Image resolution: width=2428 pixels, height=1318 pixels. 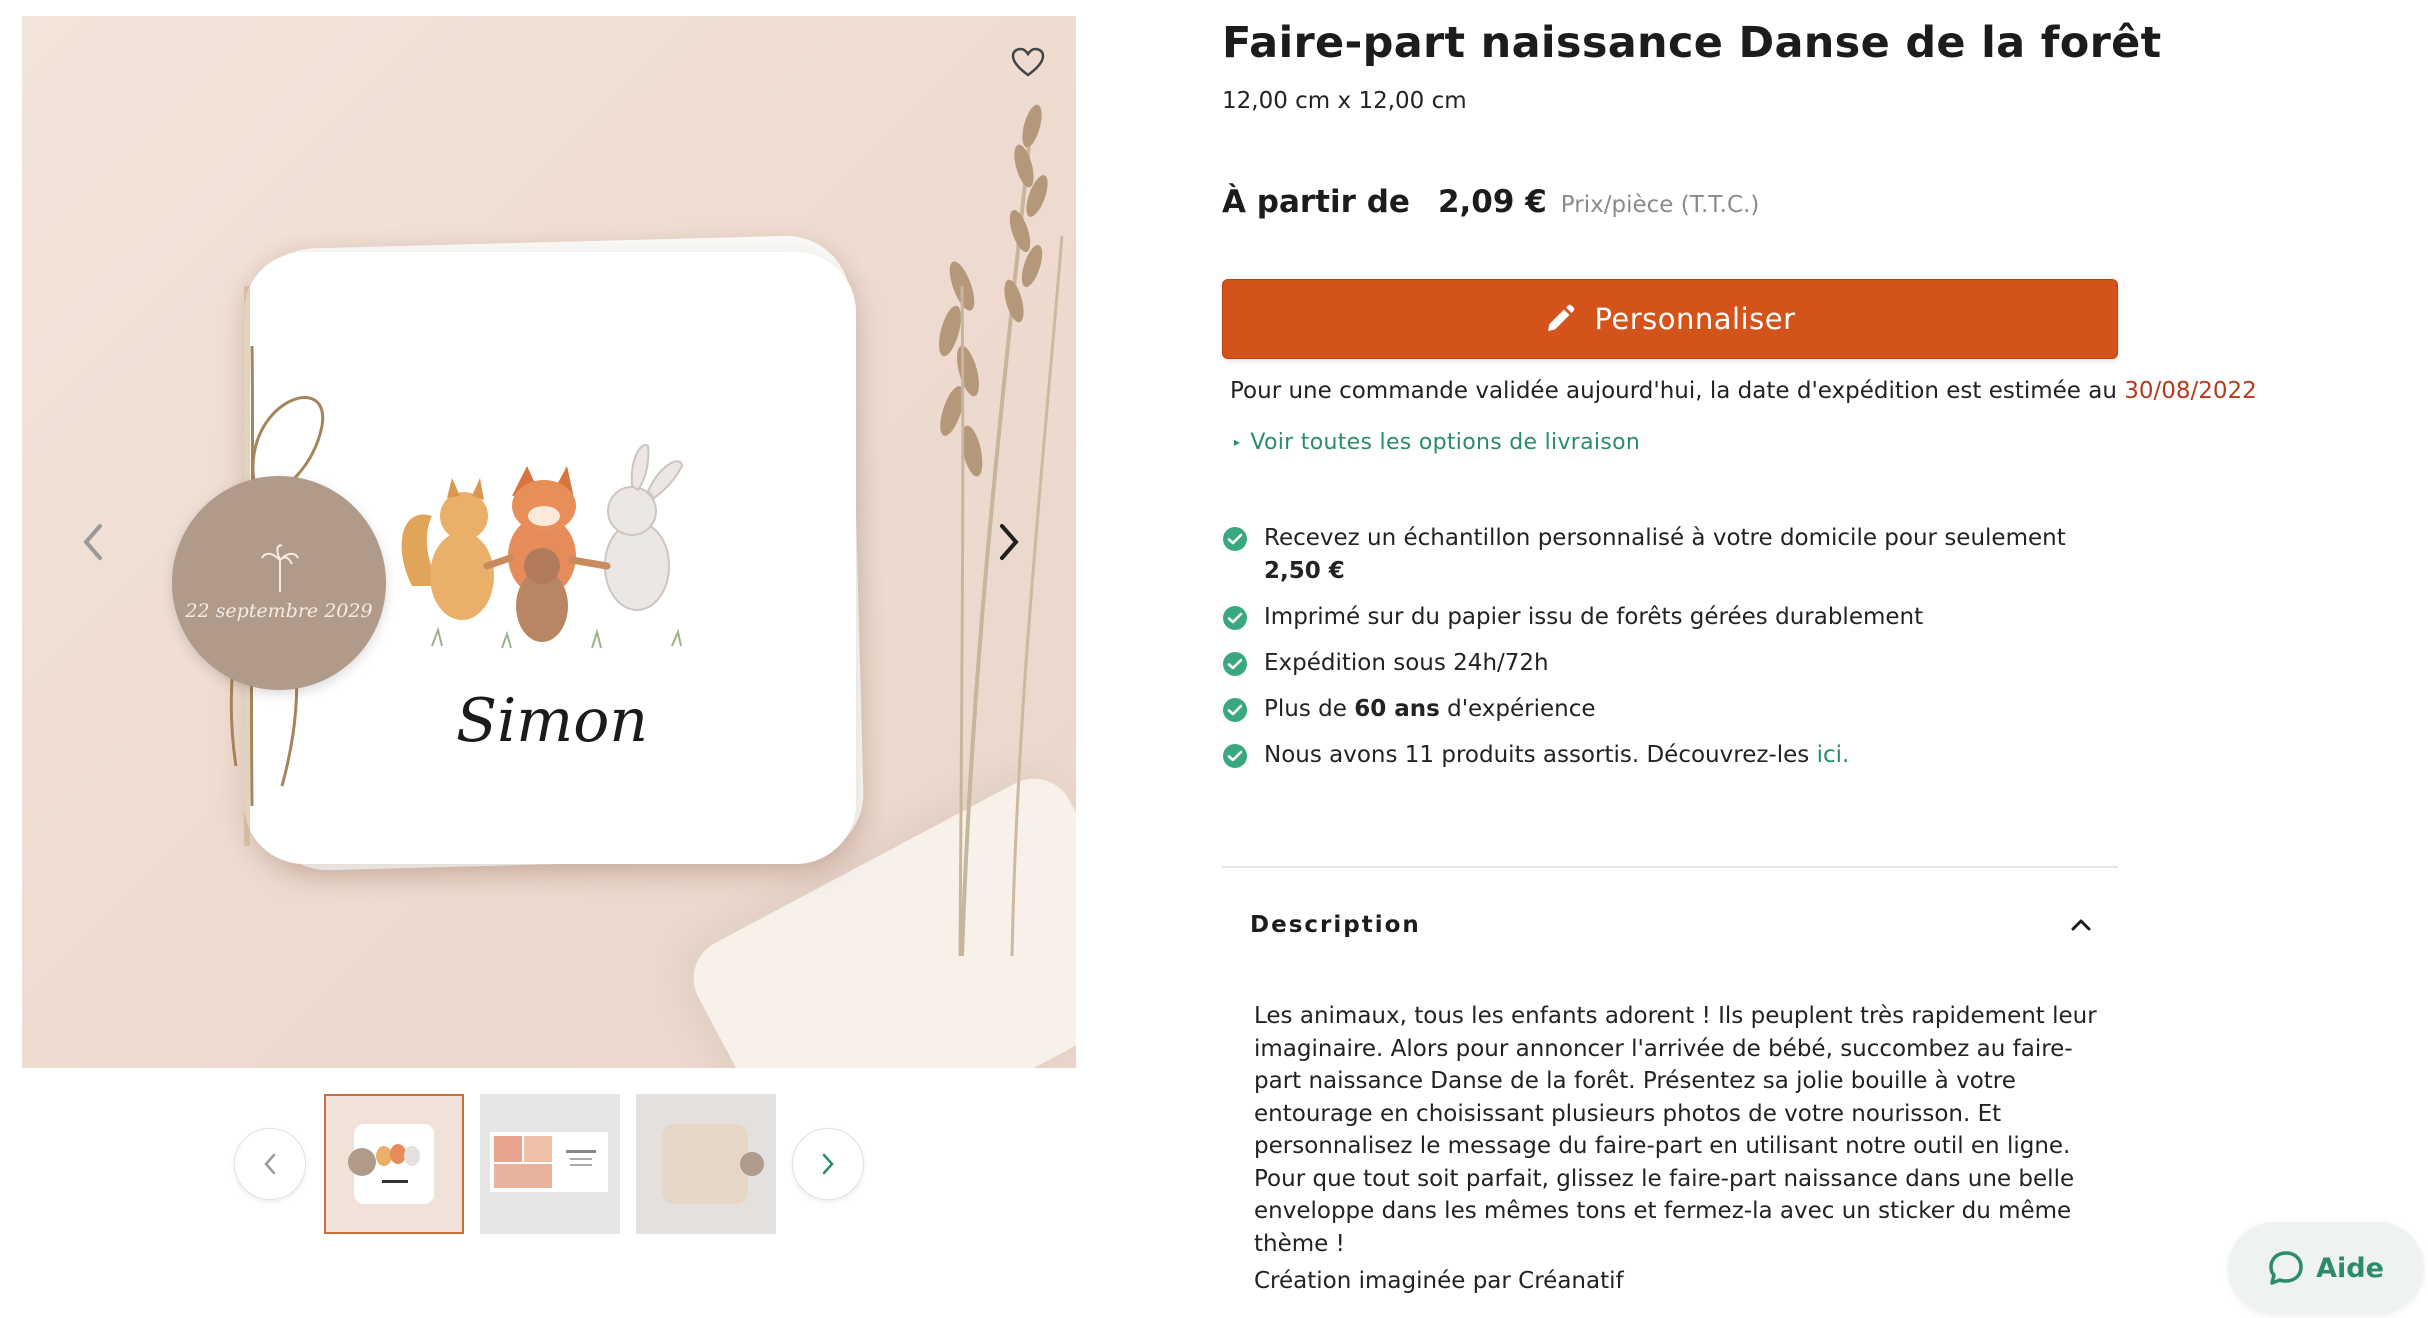 I want to click on product-dimensions: 12,00 cm x 12,00 cm, so click(x=1344, y=101).